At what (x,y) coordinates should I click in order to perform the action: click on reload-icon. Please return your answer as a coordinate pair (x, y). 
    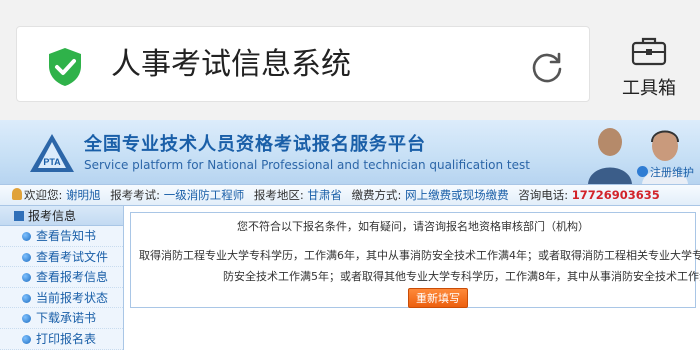
    Looking at the image, I should click on (547, 67).